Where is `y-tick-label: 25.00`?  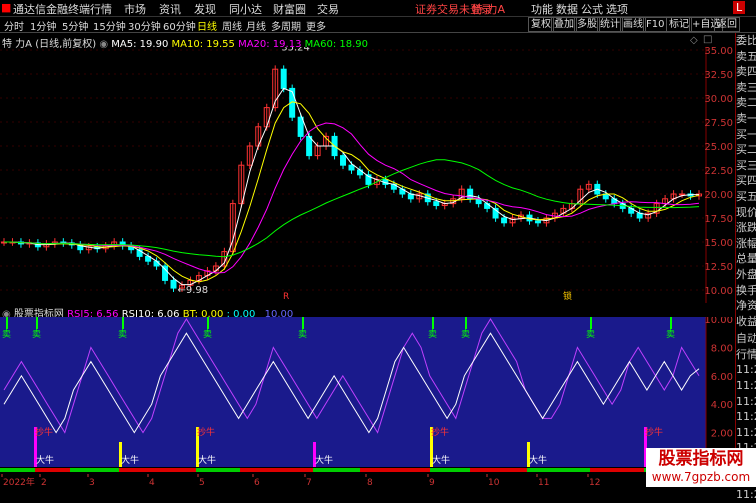 y-tick-label: 25.00 is located at coordinates (718, 147).